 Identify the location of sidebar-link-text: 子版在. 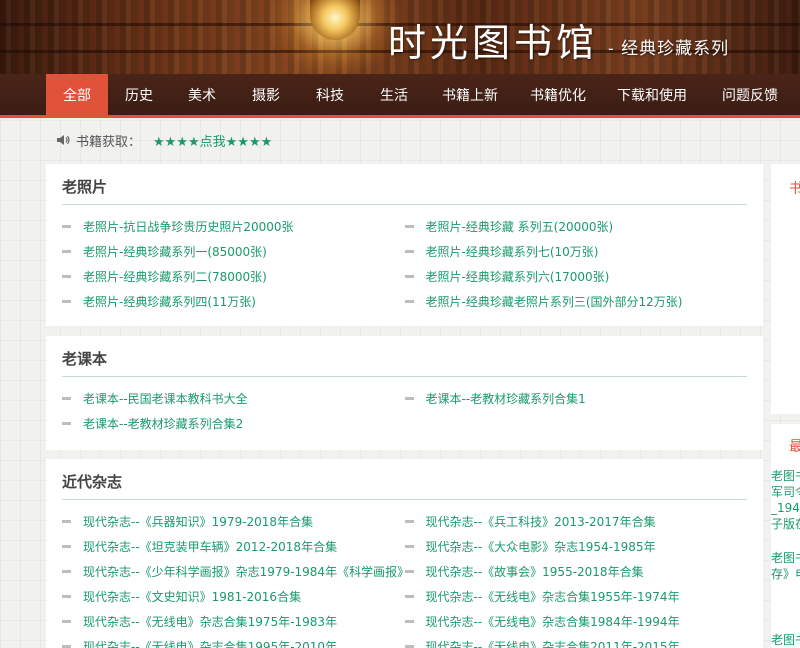
(785, 524).